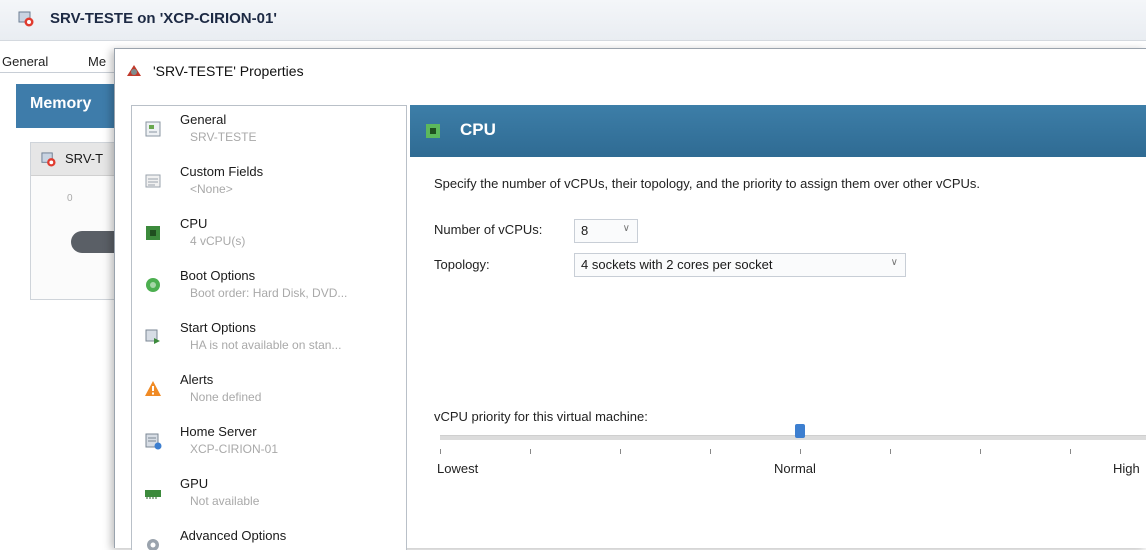 The image size is (1146, 550). I want to click on nav-gpu-label: GPU, so click(194, 483).